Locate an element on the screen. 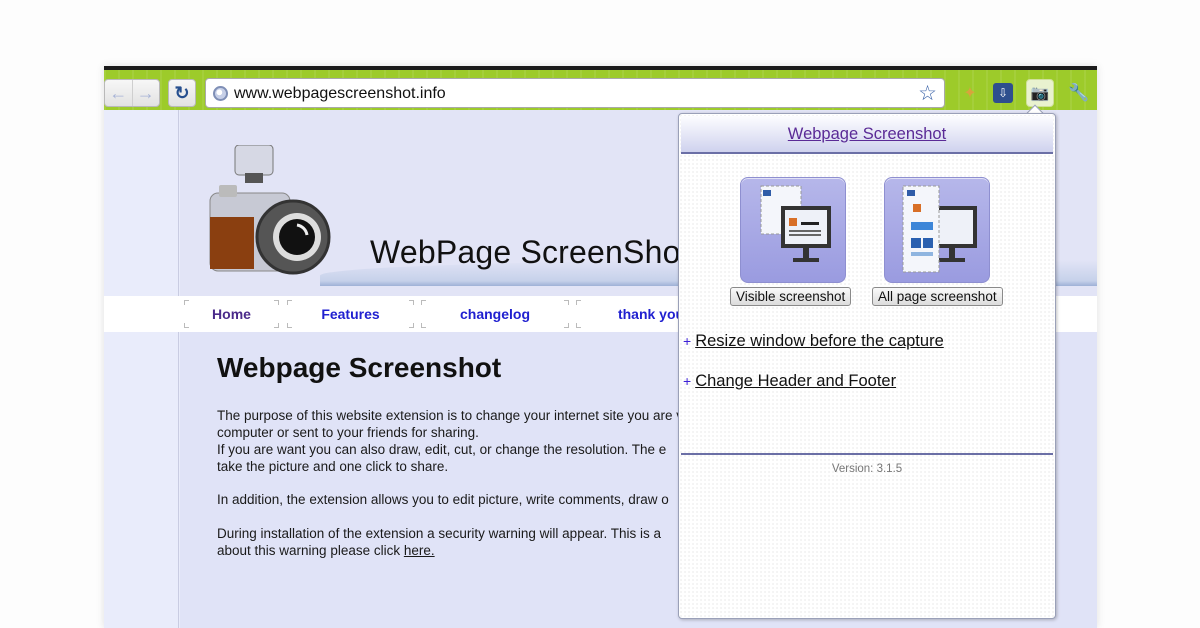  back-button: ← is located at coordinates (119, 93).